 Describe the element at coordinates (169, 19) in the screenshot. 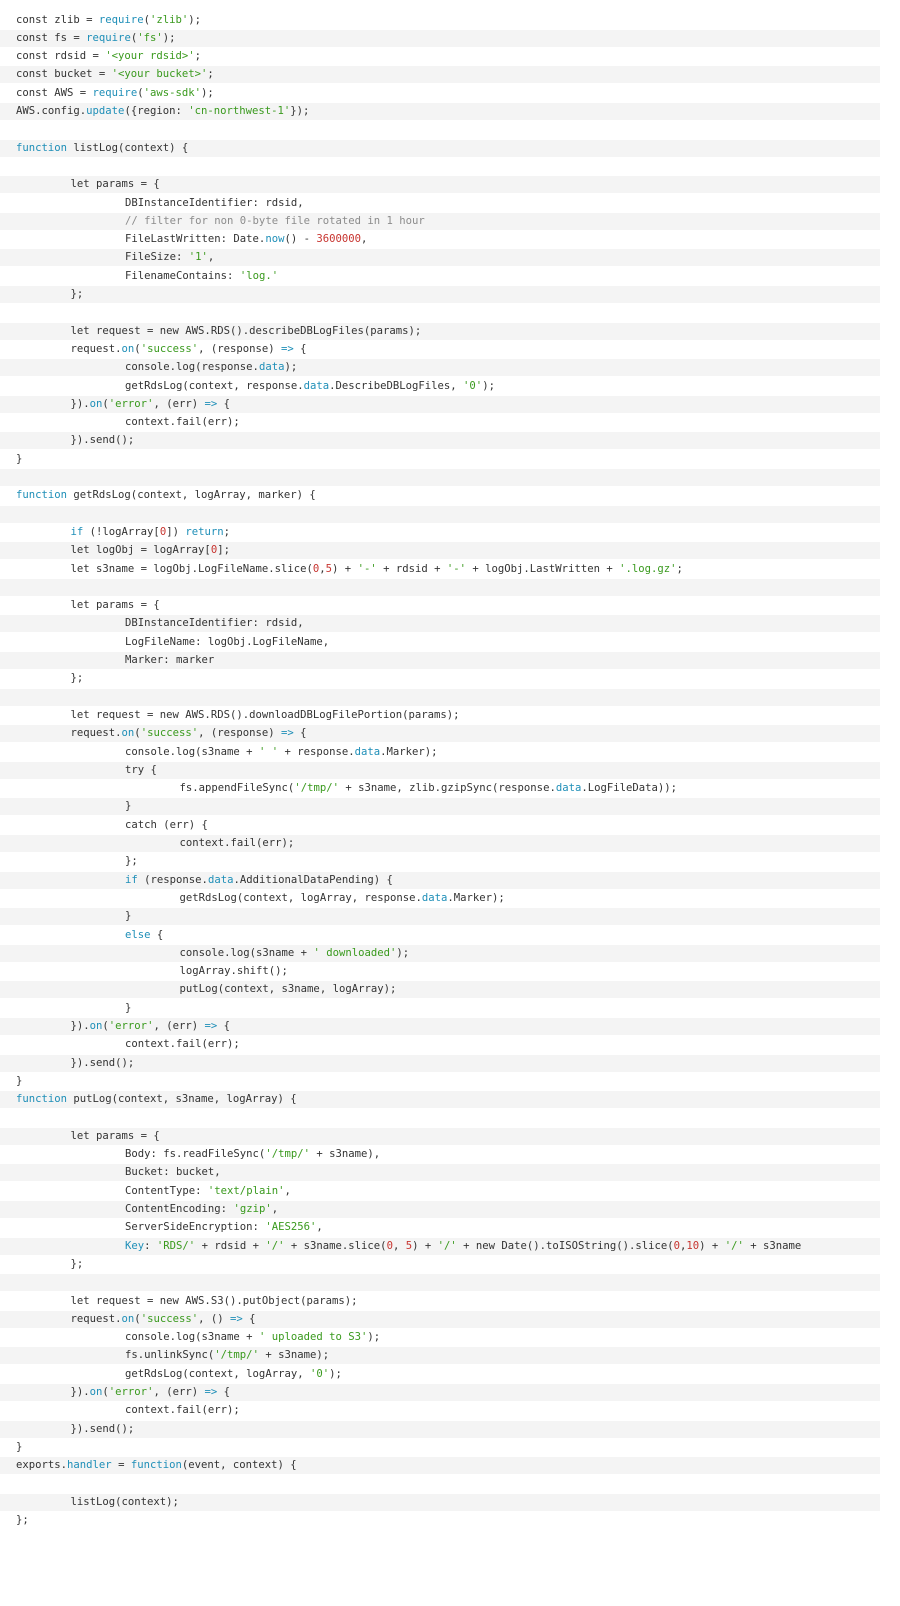

I see `string-literal: 'zlib'` at that location.